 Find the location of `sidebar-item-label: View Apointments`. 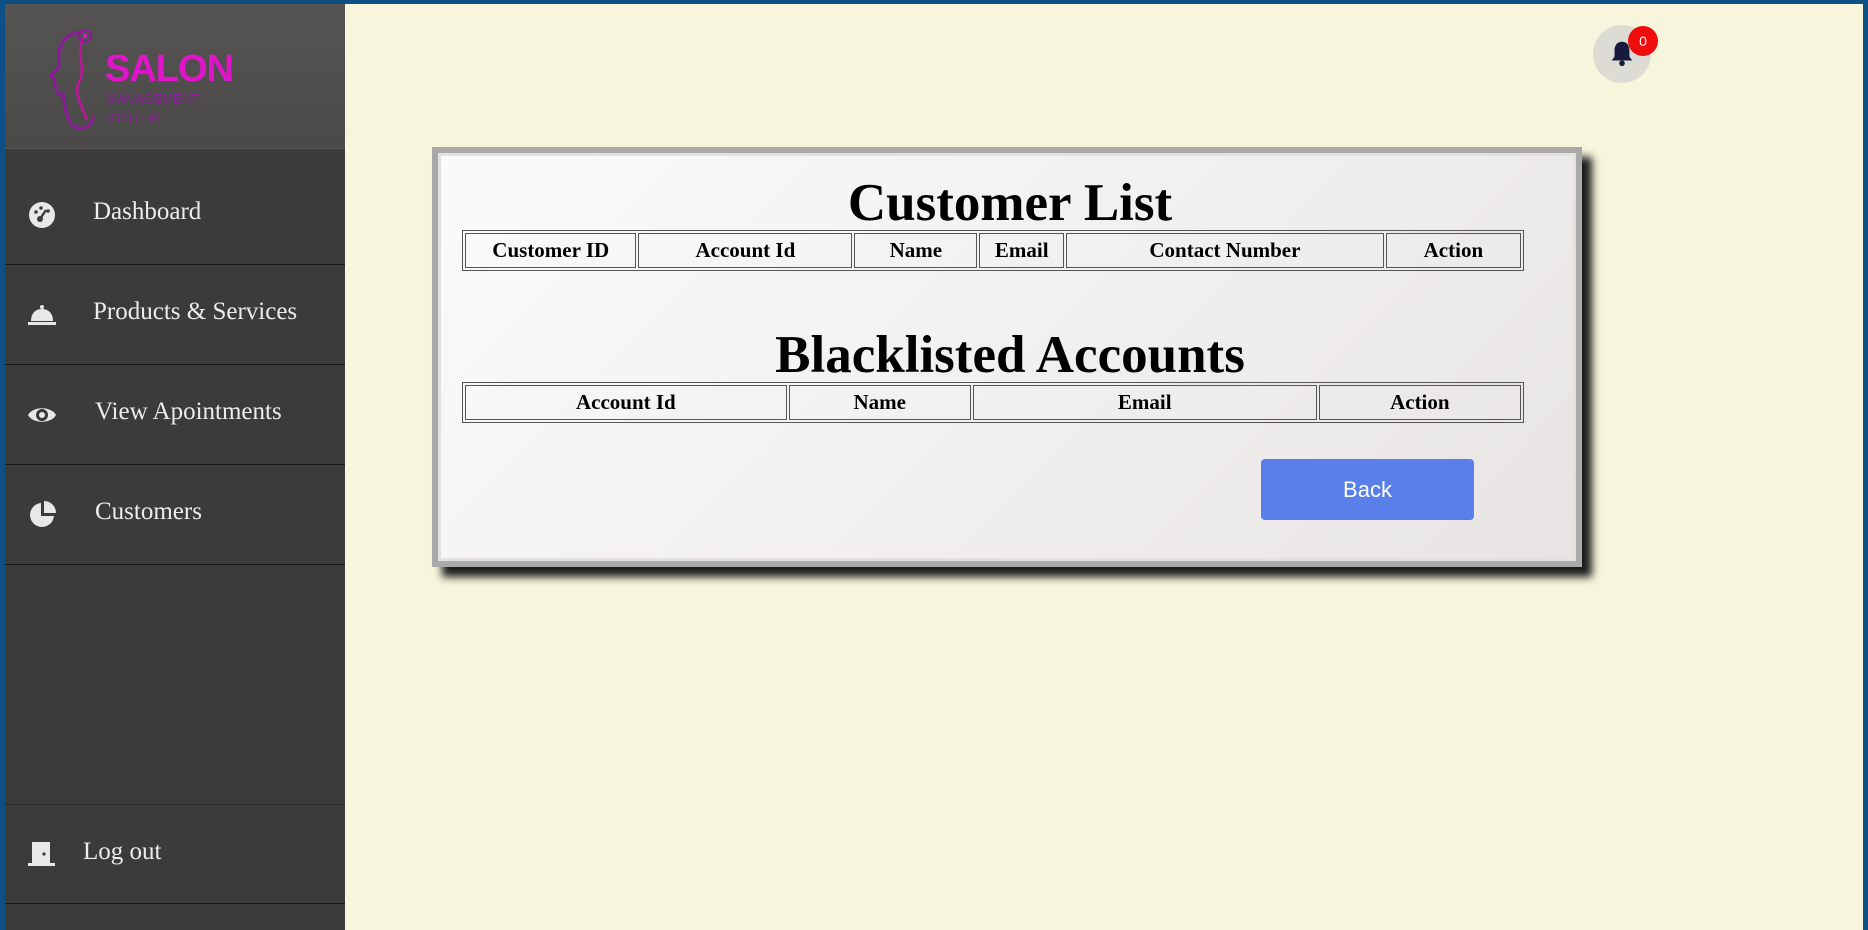

sidebar-item-label: View Apointments is located at coordinates (188, 411).